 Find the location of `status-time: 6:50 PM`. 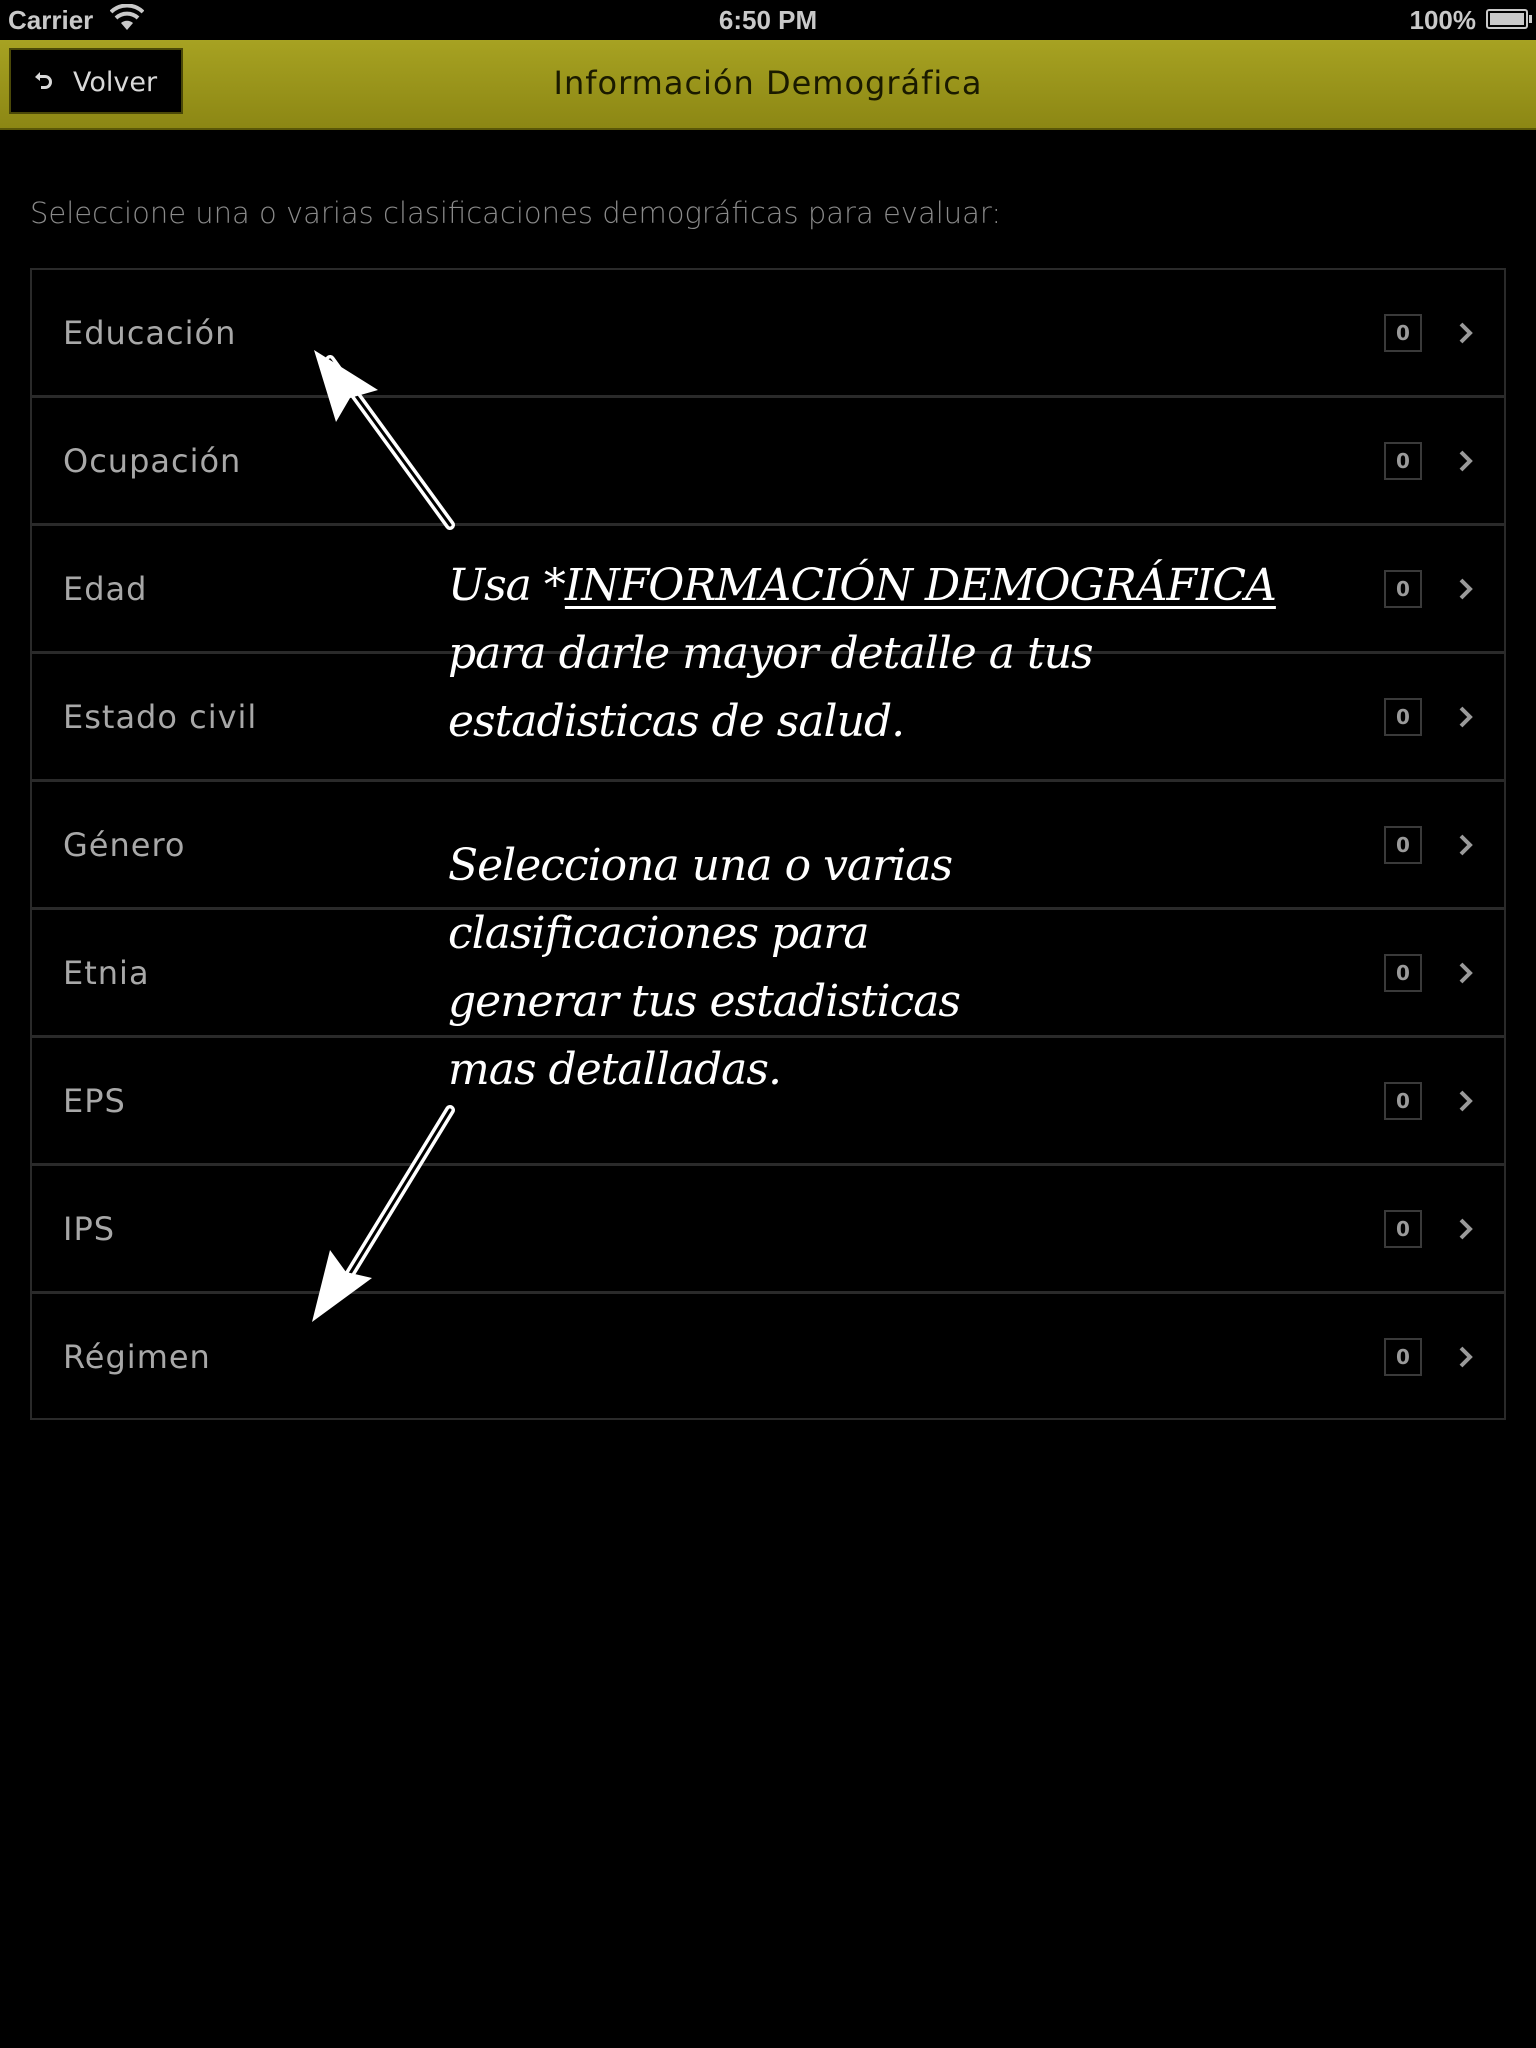

status-time: 6:50 PM is located at coordinates (768, 20).